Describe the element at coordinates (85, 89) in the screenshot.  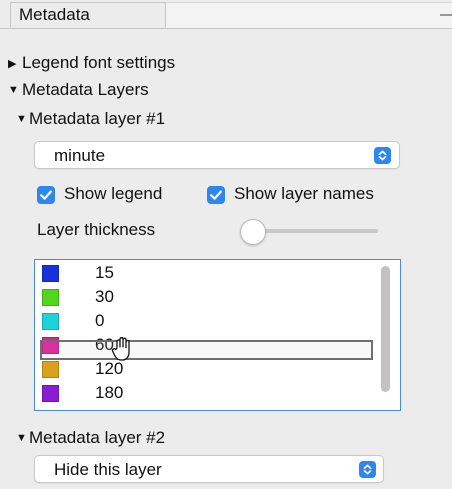
I see `tree-item-label: Metadata Layers` at that location.